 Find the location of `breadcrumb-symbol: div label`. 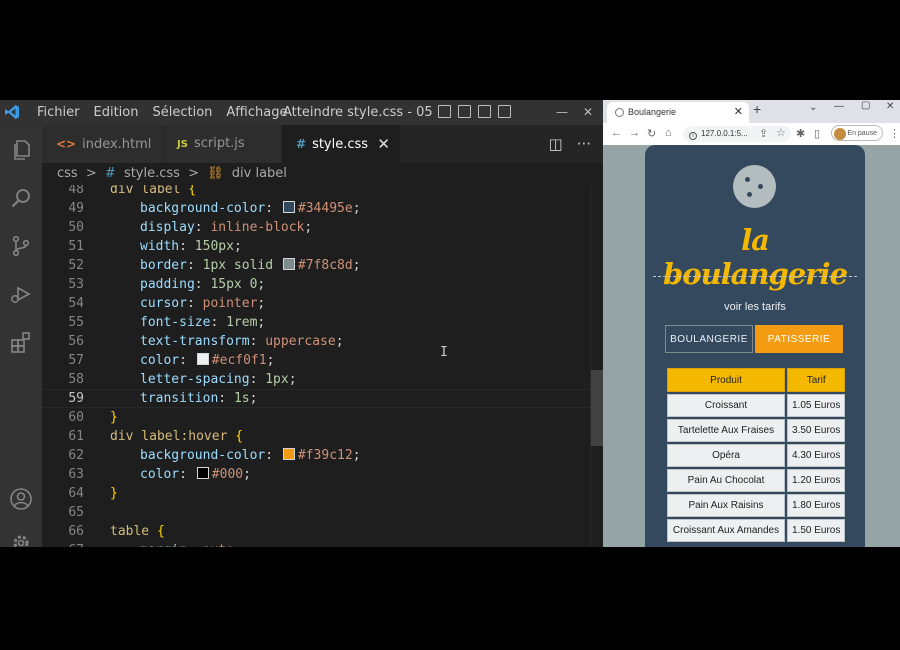

breadcrumb-symbol: div label is located at coordinates (259, 173).